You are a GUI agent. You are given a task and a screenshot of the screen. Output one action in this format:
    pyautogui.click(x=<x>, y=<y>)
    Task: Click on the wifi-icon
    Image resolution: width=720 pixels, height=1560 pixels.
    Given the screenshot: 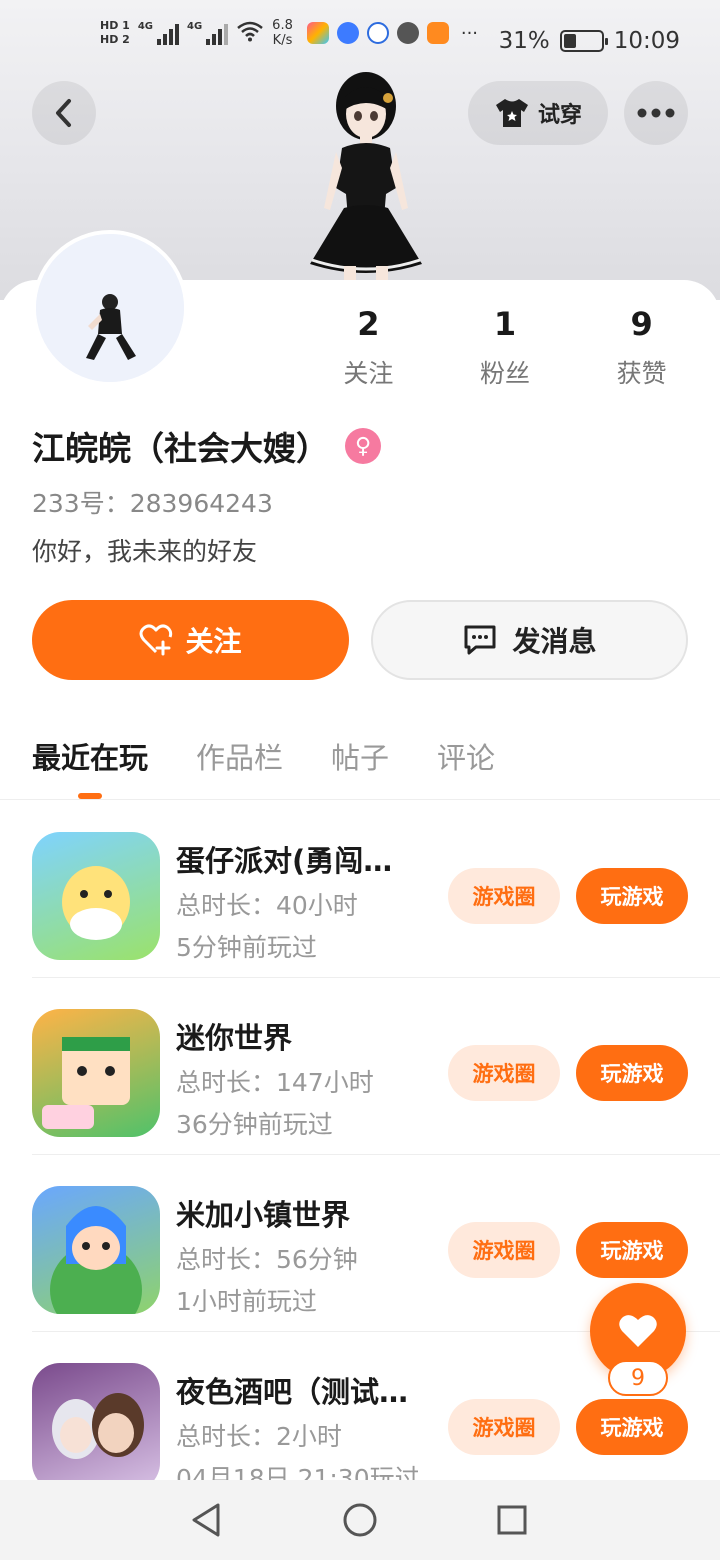 What is the action you would take?
    pyautogui.click(x=250, y=33)
    